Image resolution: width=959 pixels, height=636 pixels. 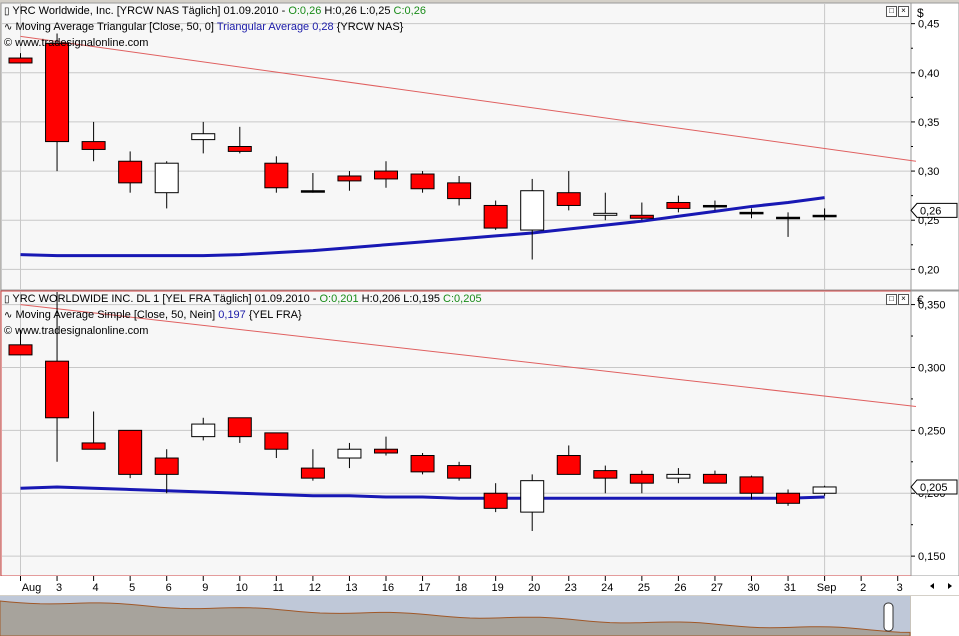 I want to click on y-tick-label: 0,30, so click(x=928, y=172).